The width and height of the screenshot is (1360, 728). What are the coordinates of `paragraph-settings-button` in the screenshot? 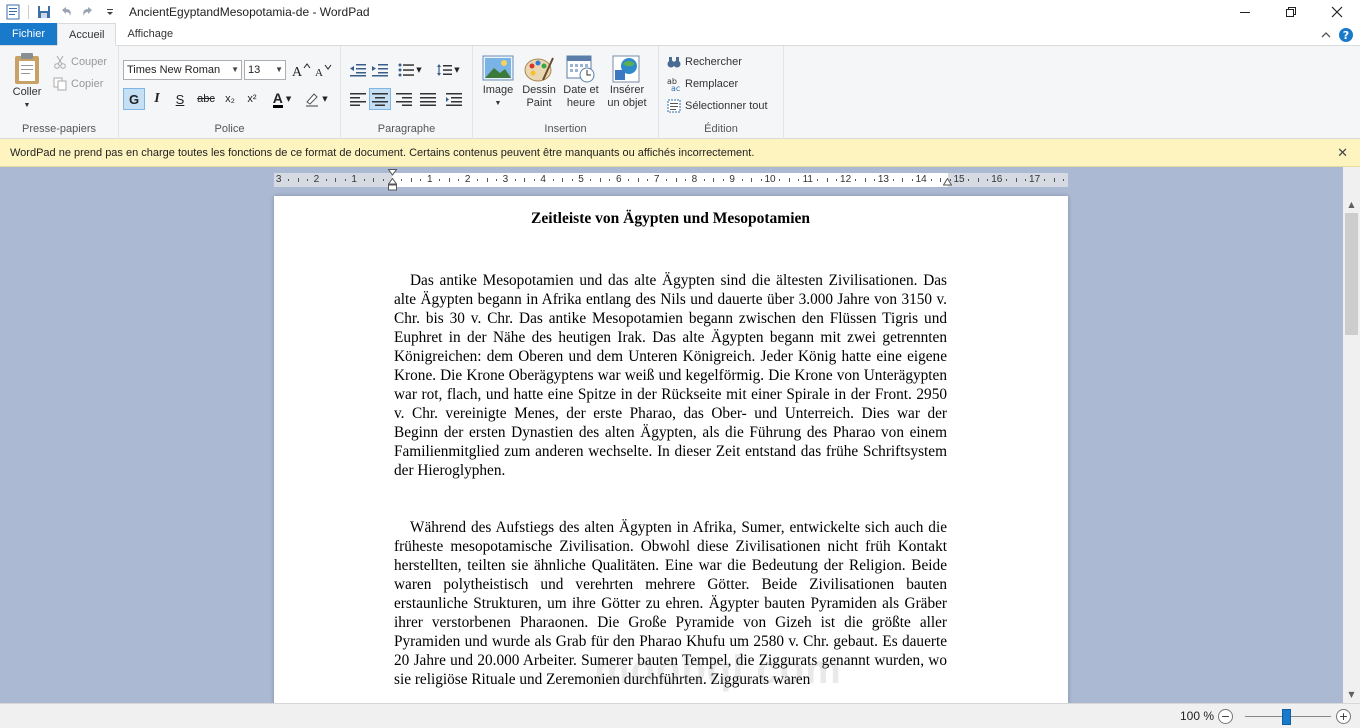 It's located at (454, 99).